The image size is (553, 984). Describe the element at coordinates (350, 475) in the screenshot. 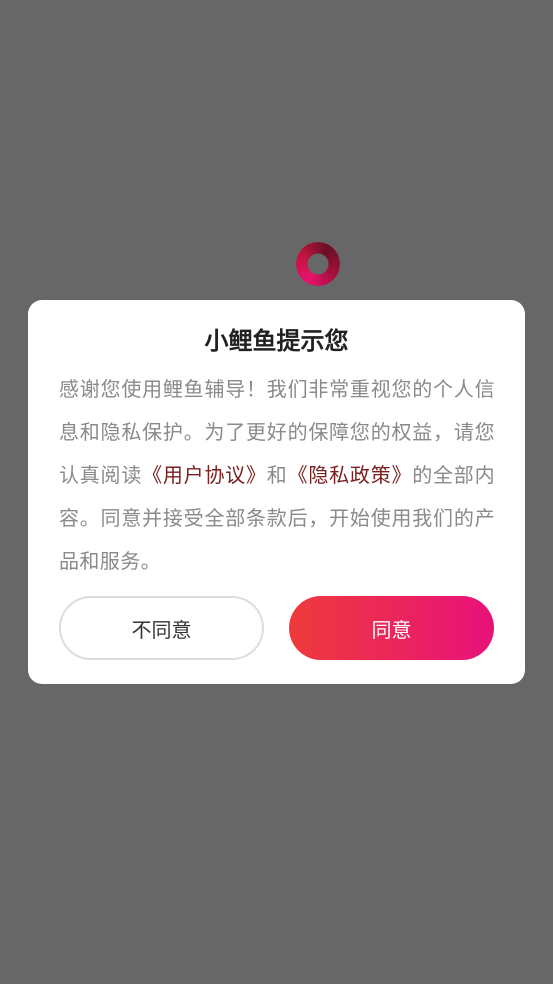

I see `privacy-policy-link: 《隐私政策》` at that location.